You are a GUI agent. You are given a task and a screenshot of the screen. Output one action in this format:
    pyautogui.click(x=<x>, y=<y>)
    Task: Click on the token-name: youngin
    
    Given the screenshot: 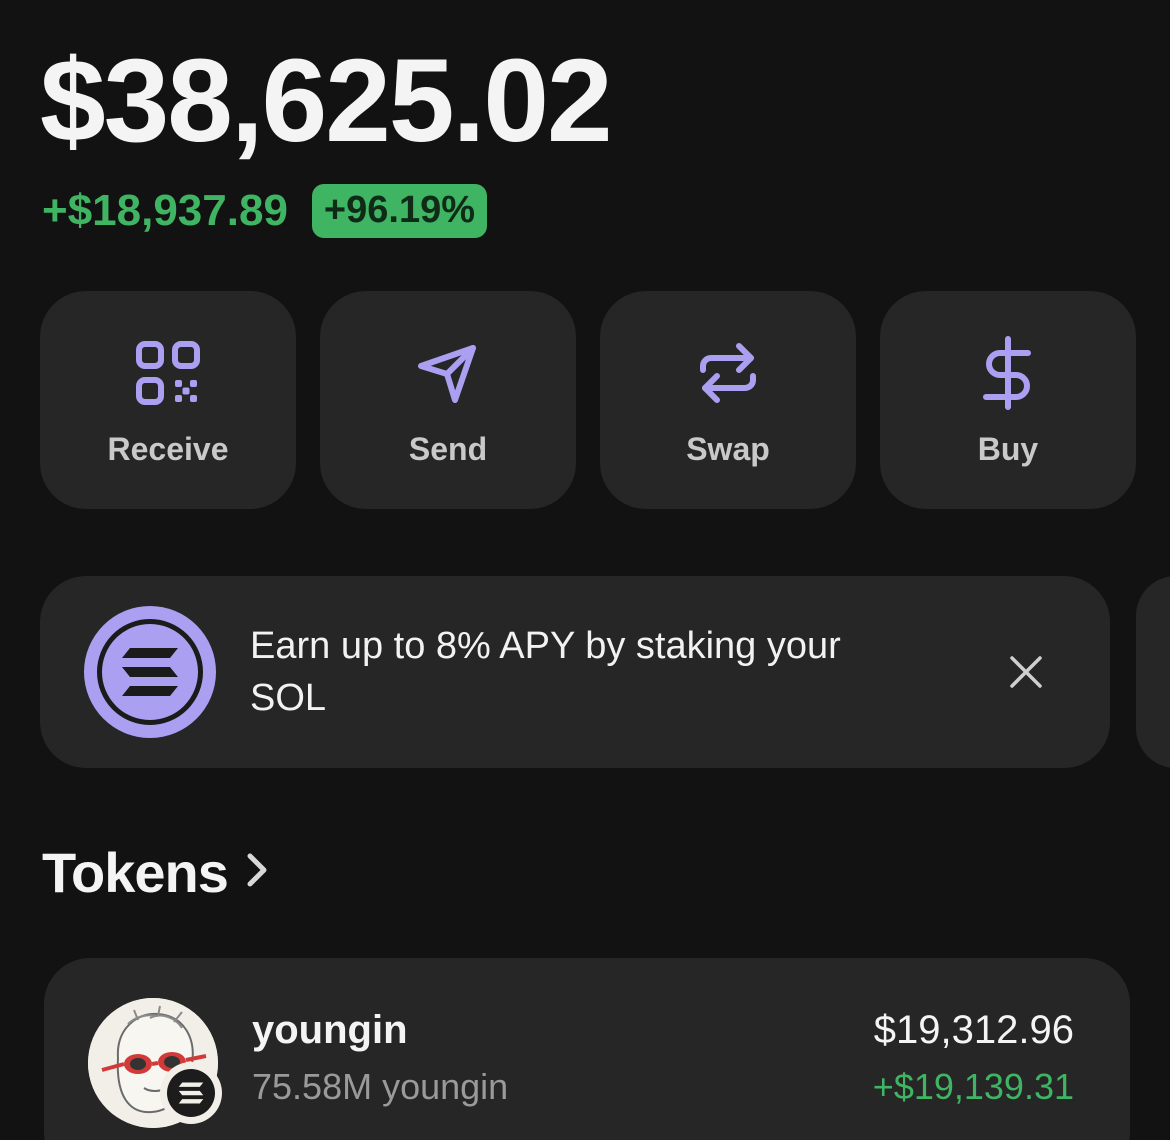 What is the action you would take?
    pyautogui.click(x=330, y=1030)
    